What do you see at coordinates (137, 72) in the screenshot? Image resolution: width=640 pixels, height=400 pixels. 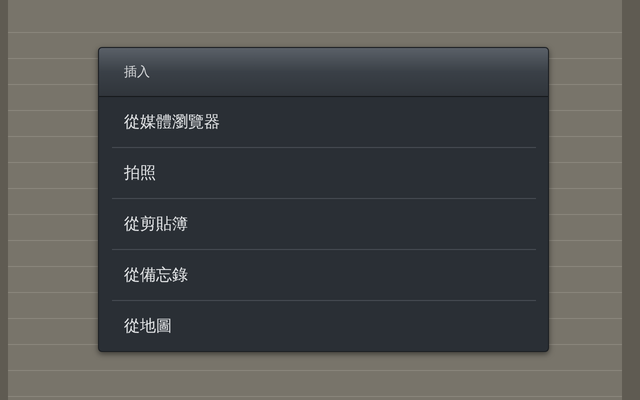 I see `dialog-title: 插入` at bounding box center [137, 72].